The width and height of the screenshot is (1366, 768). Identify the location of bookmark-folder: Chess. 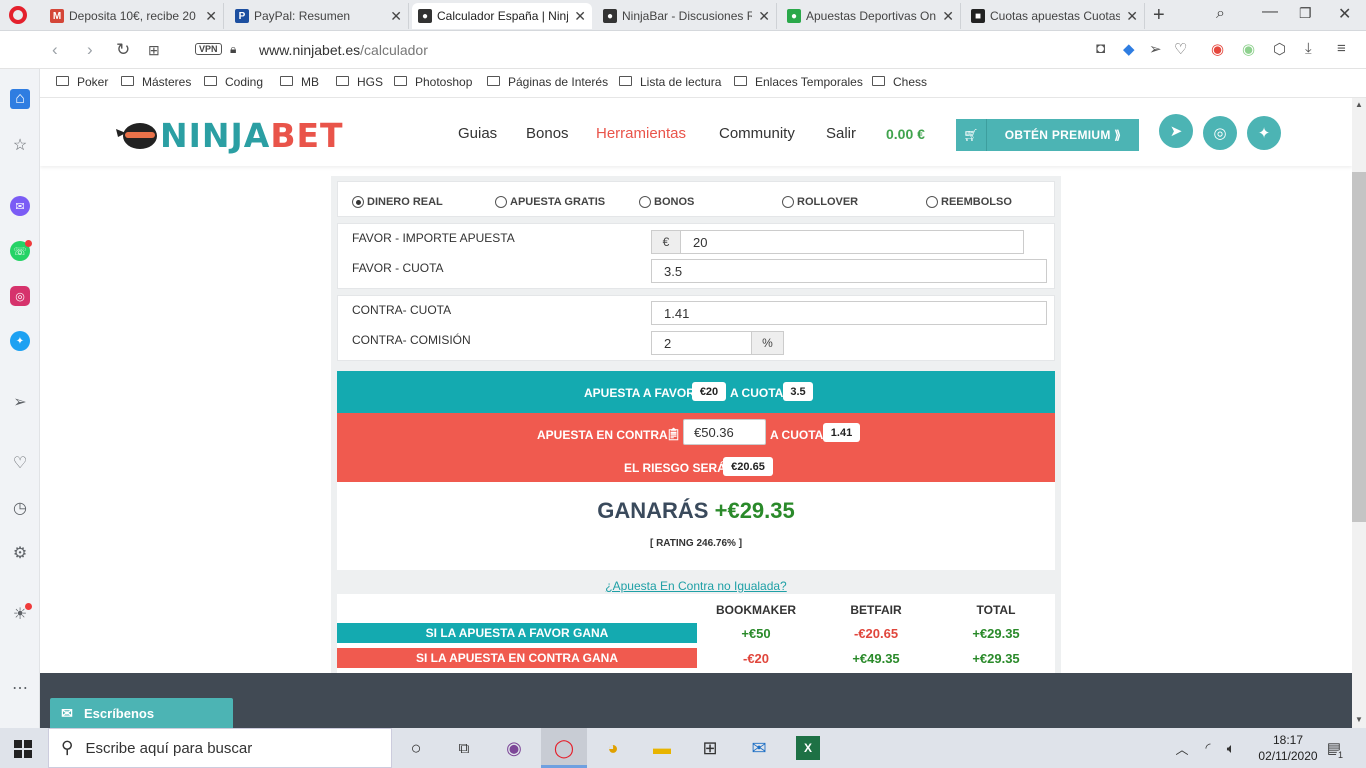
(899, 82).